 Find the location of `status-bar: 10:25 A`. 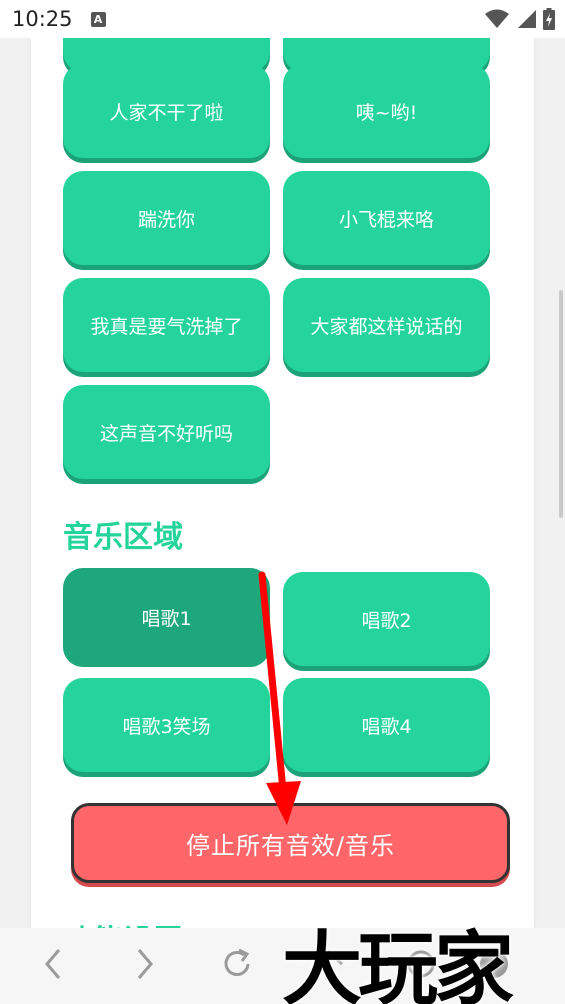

status-bar: 10:25 A is located at coordinates (282, 19).